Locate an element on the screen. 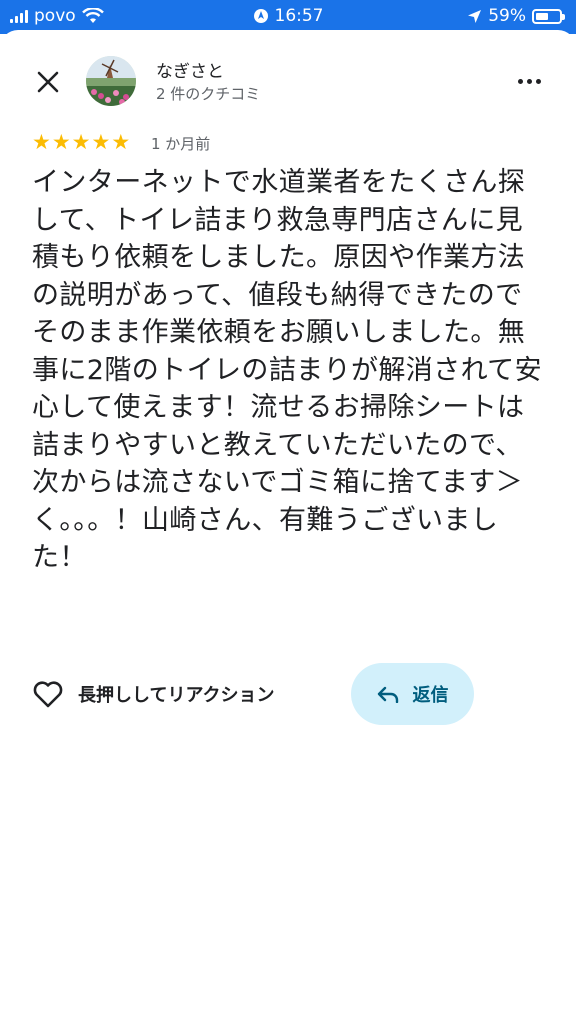 The width and height of the screenshot is (576, 1024). reply-label: 返信 is located at coordinates (430, 695).